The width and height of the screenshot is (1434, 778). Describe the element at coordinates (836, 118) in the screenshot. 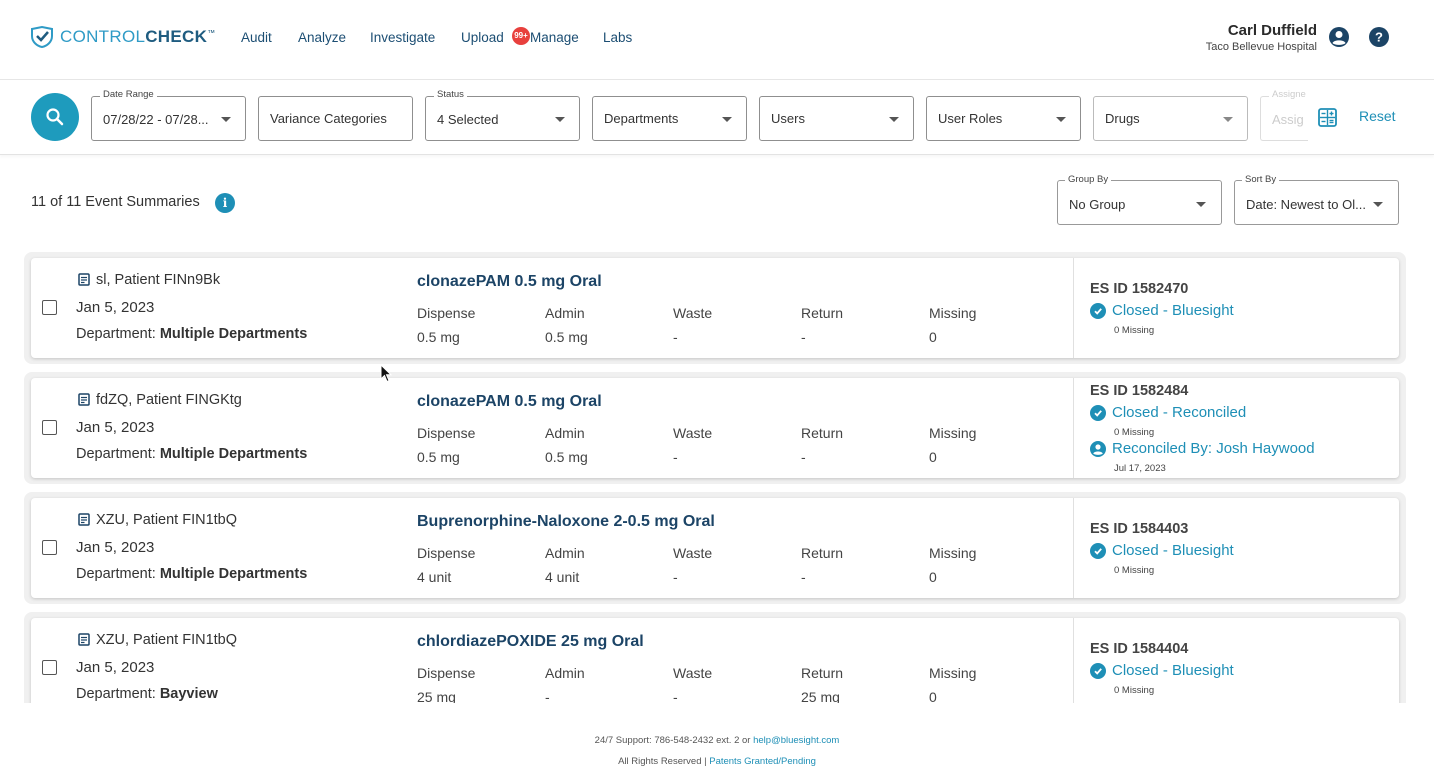

I see `users-select: Users` at that location.